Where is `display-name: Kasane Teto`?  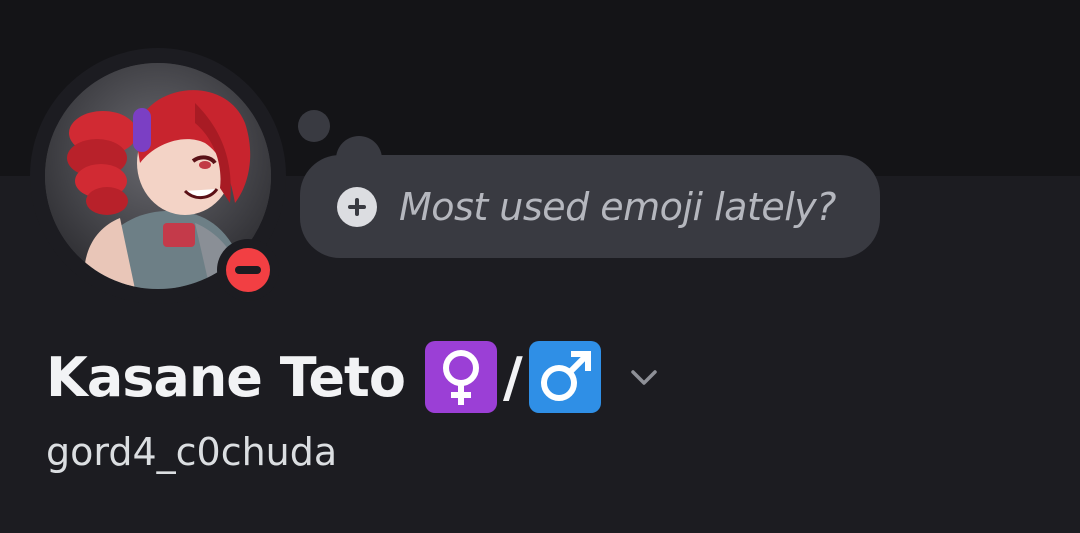
display-name: Kasane Teto is located at coordinates (226, 377).